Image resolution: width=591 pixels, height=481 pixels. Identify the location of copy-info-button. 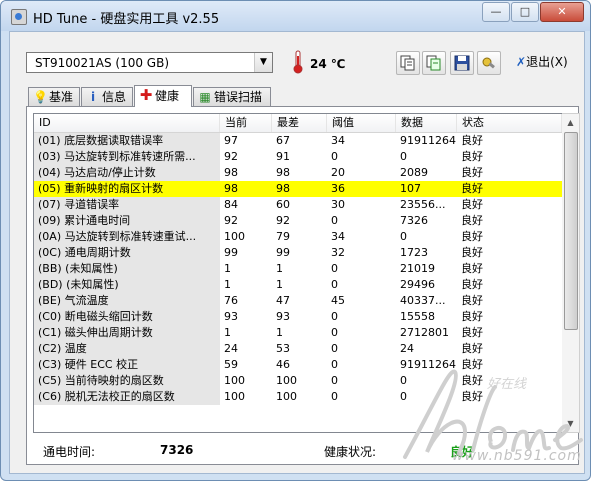
(434, 63).